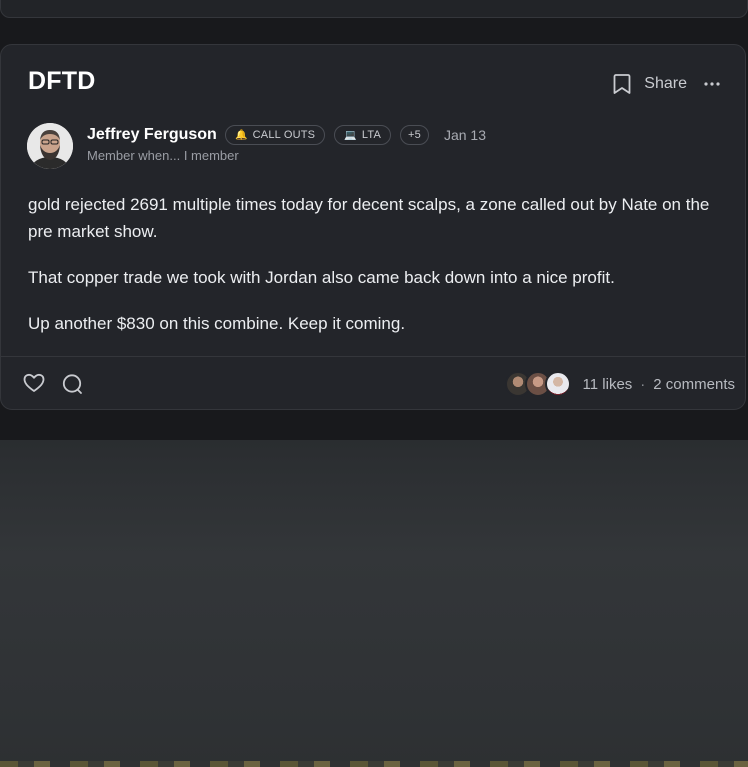 This screenshot has height=767, width=748. Describe the element at coordinates (371, 135) in the screenshot. I see `badge-label: LTA` at that location.